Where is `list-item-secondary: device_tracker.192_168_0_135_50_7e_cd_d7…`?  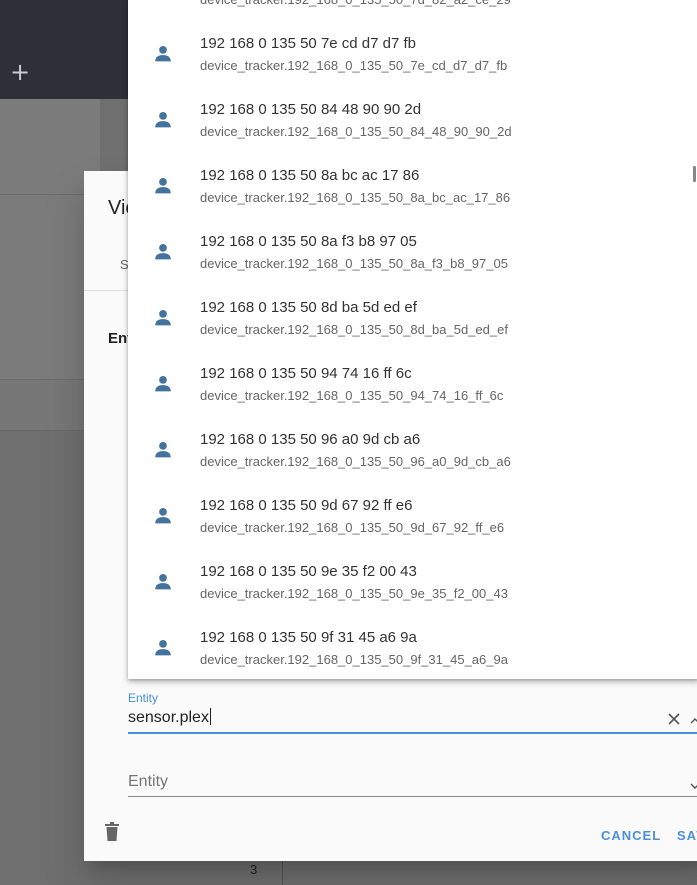
list-item-secondary: device_tracker.192_168_0_135_50_7e_cd_d7… is located at coordinates (354, 65).